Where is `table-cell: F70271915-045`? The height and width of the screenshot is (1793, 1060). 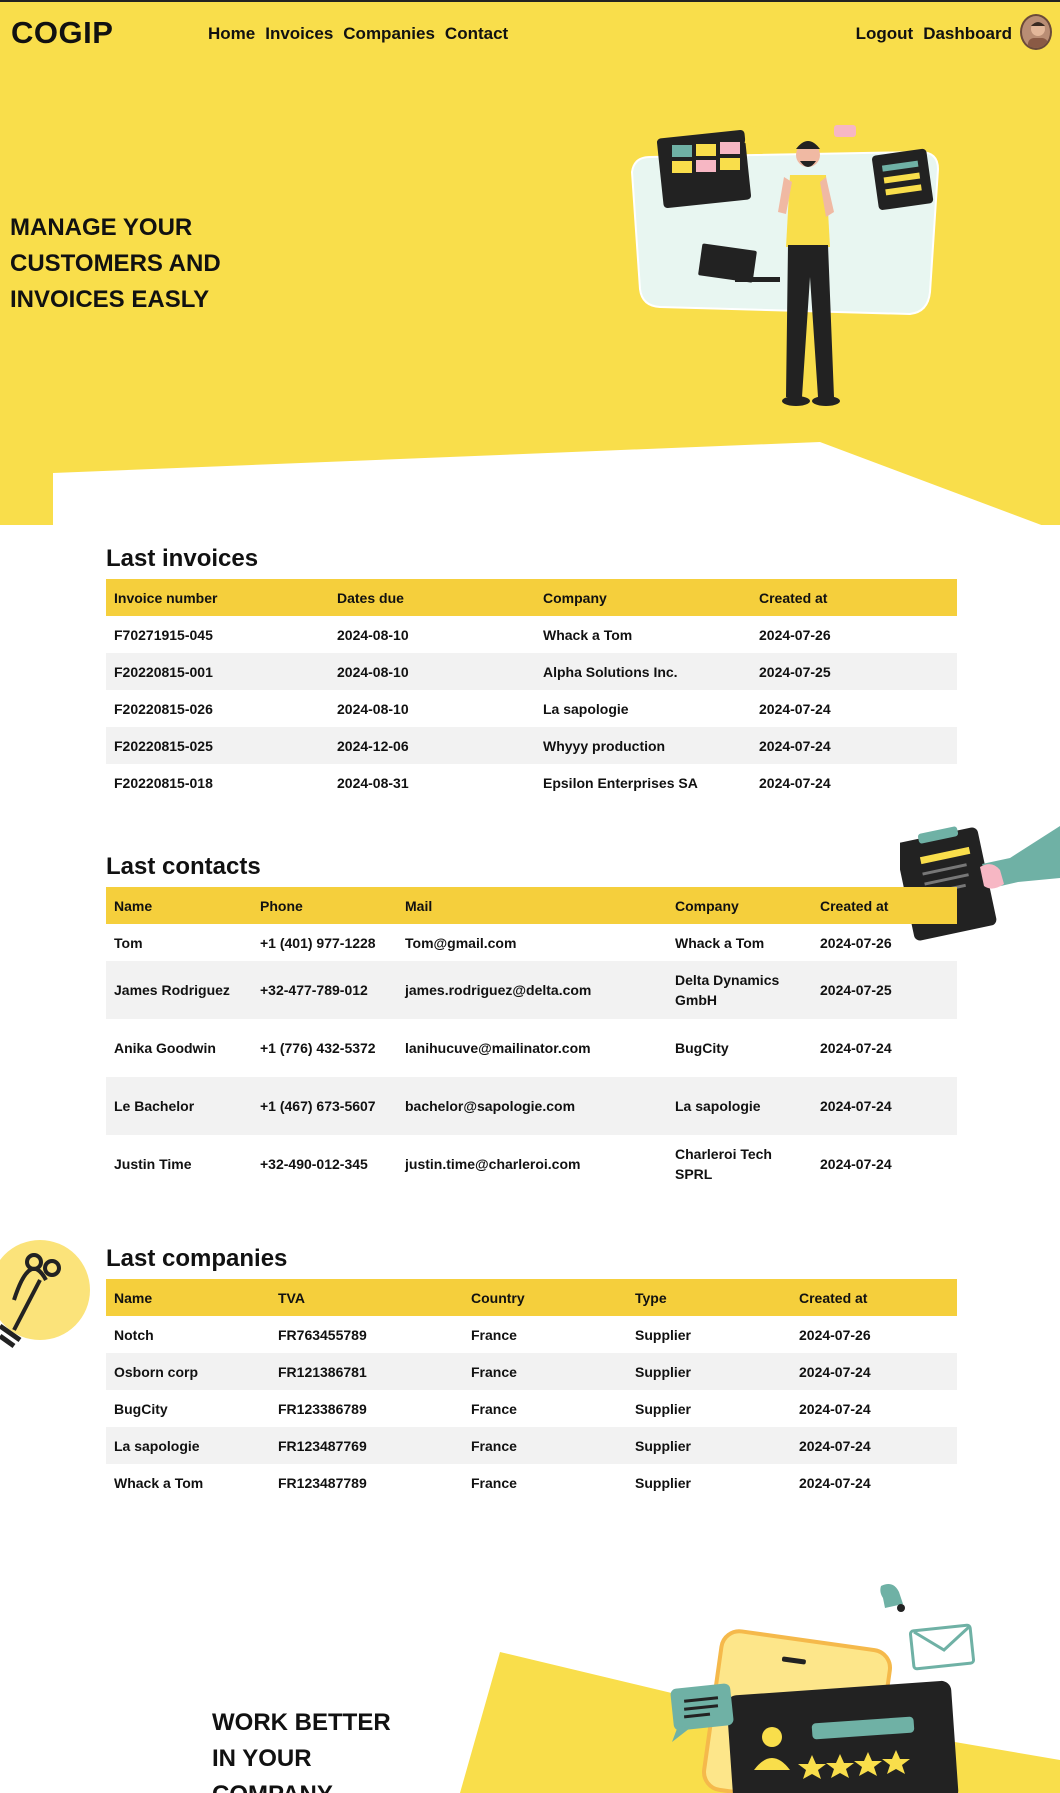
table-cell: F70271915-045 is located at coordinates (163, 634).